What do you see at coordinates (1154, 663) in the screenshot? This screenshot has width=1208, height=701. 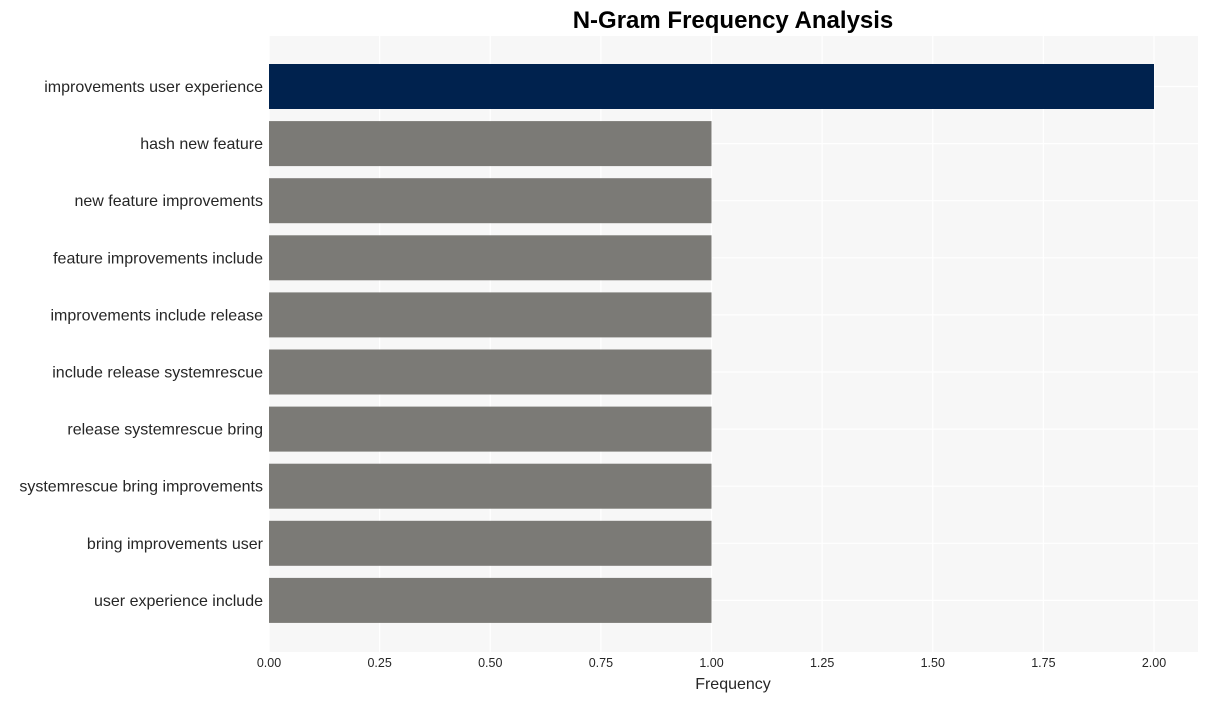 I see `x-tick-label: 2.00` at bounding box center [1154, 663].